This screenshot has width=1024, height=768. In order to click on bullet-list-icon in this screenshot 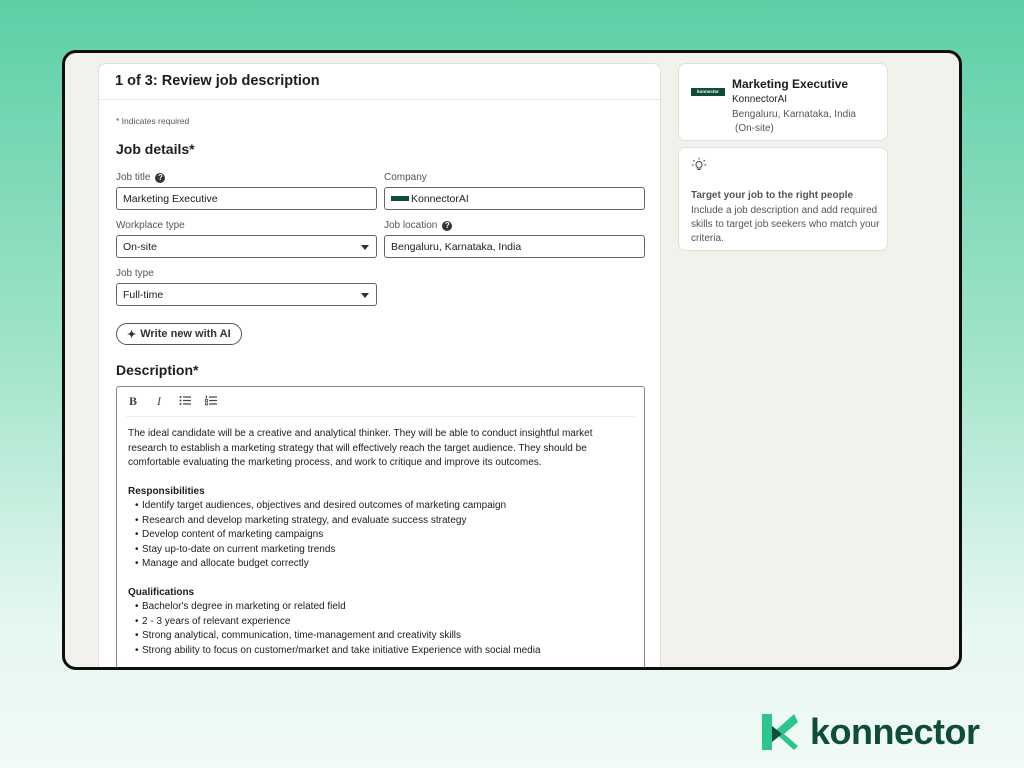, I will do `click(185, 400)`.